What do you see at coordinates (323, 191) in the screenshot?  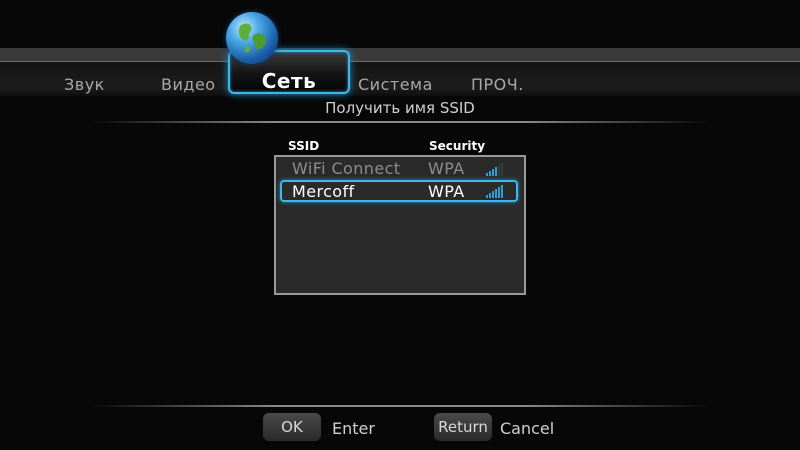 I see `ssid-name: Mercoff` at bounding box center [323, 191].